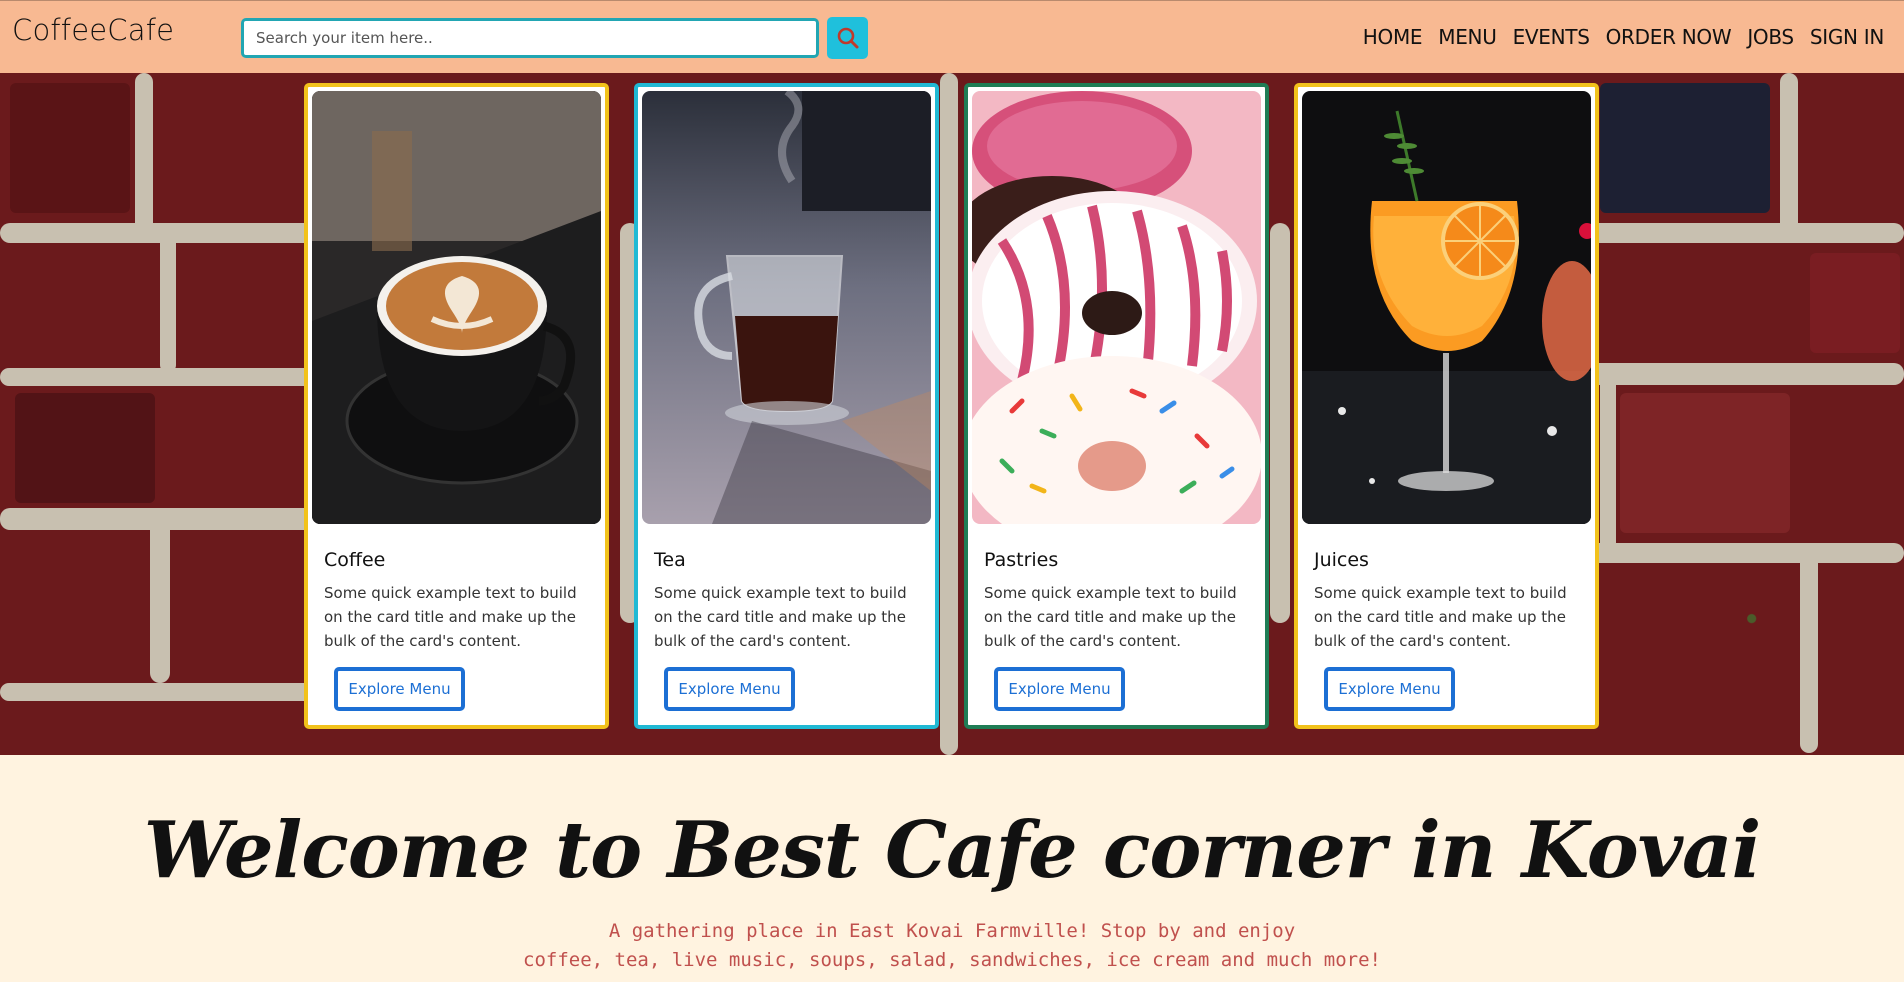 This screenshot has width=1904, height=982. Describe the element at coordinates (93, 30) in the screenshot. I see `brand-logo: CoffeeCafe` at that location.